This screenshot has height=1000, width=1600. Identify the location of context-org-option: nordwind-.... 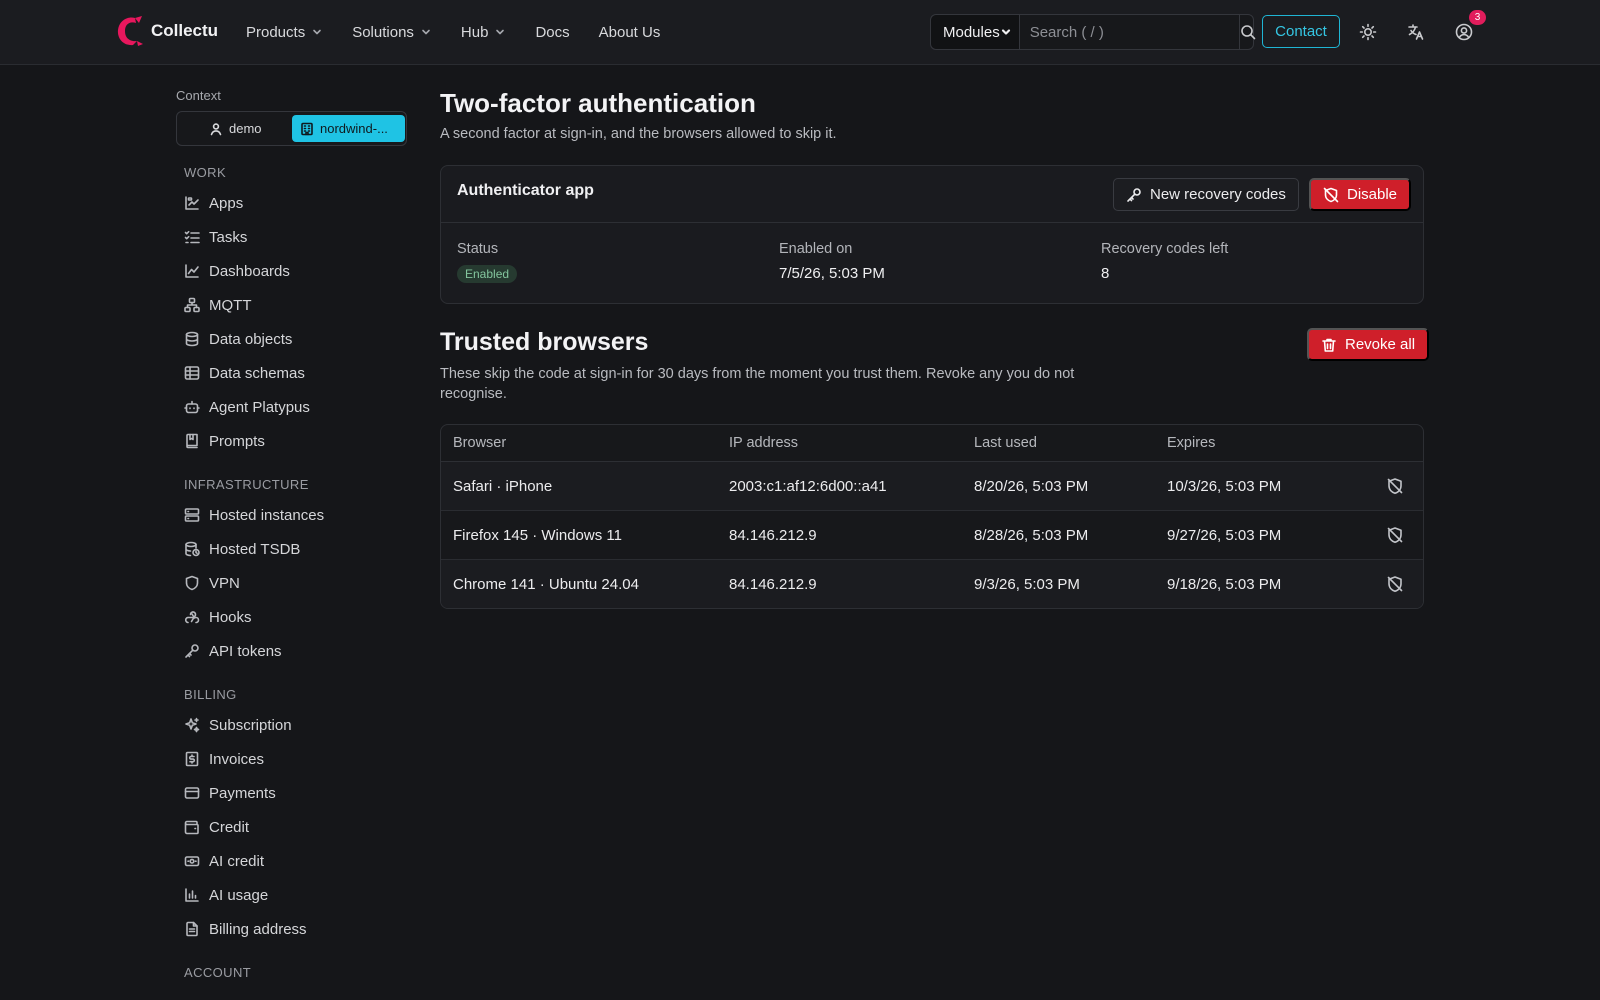
(348, 128).